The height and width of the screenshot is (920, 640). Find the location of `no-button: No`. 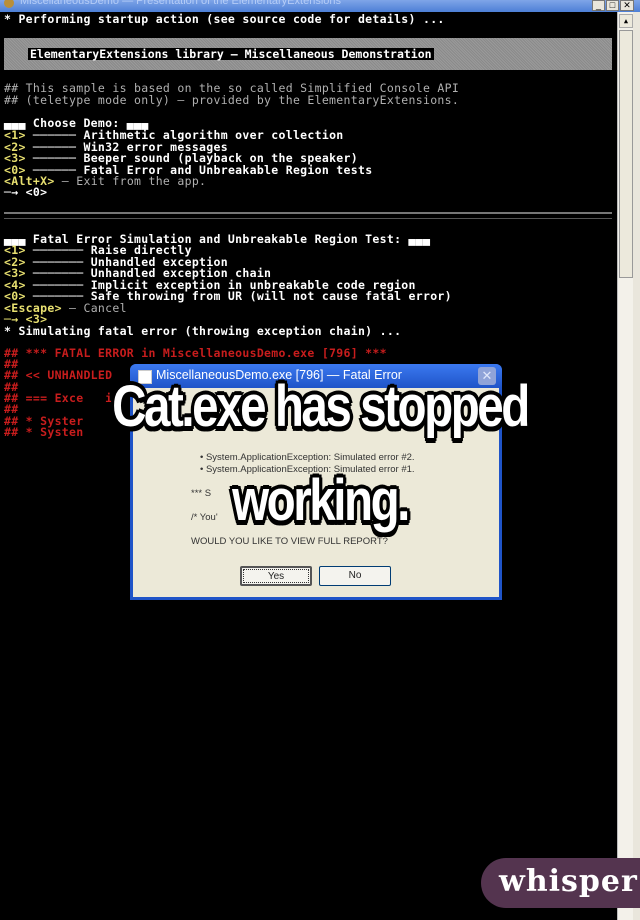

no-button: No is located at coordinates (355, 576).